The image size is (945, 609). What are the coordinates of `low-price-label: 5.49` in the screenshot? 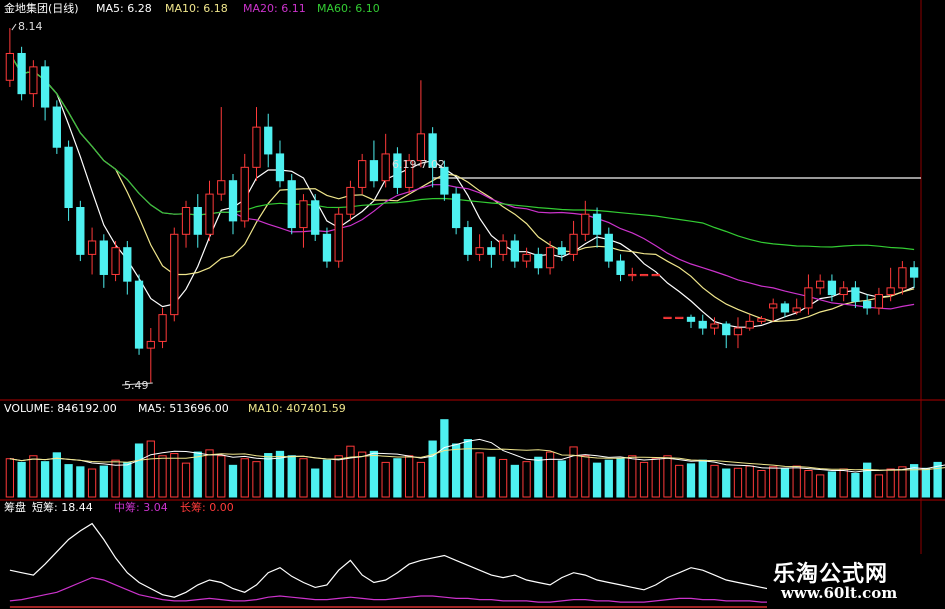 It's located at (136, 385).